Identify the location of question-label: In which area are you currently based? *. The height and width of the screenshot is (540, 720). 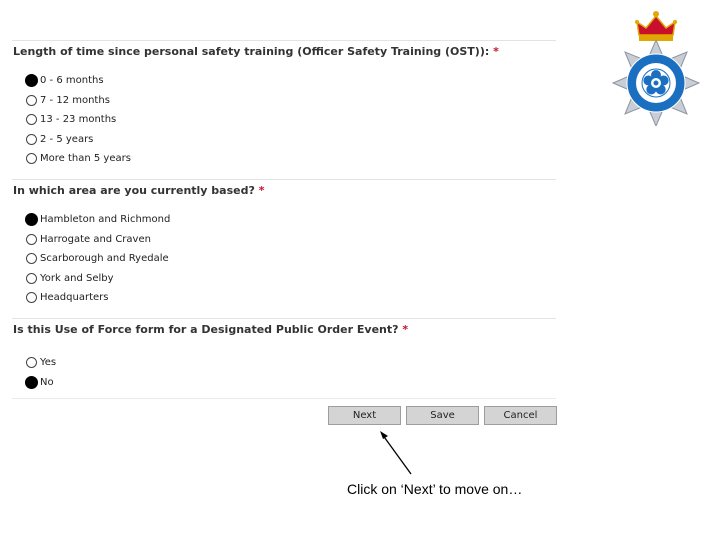
(139, 190).